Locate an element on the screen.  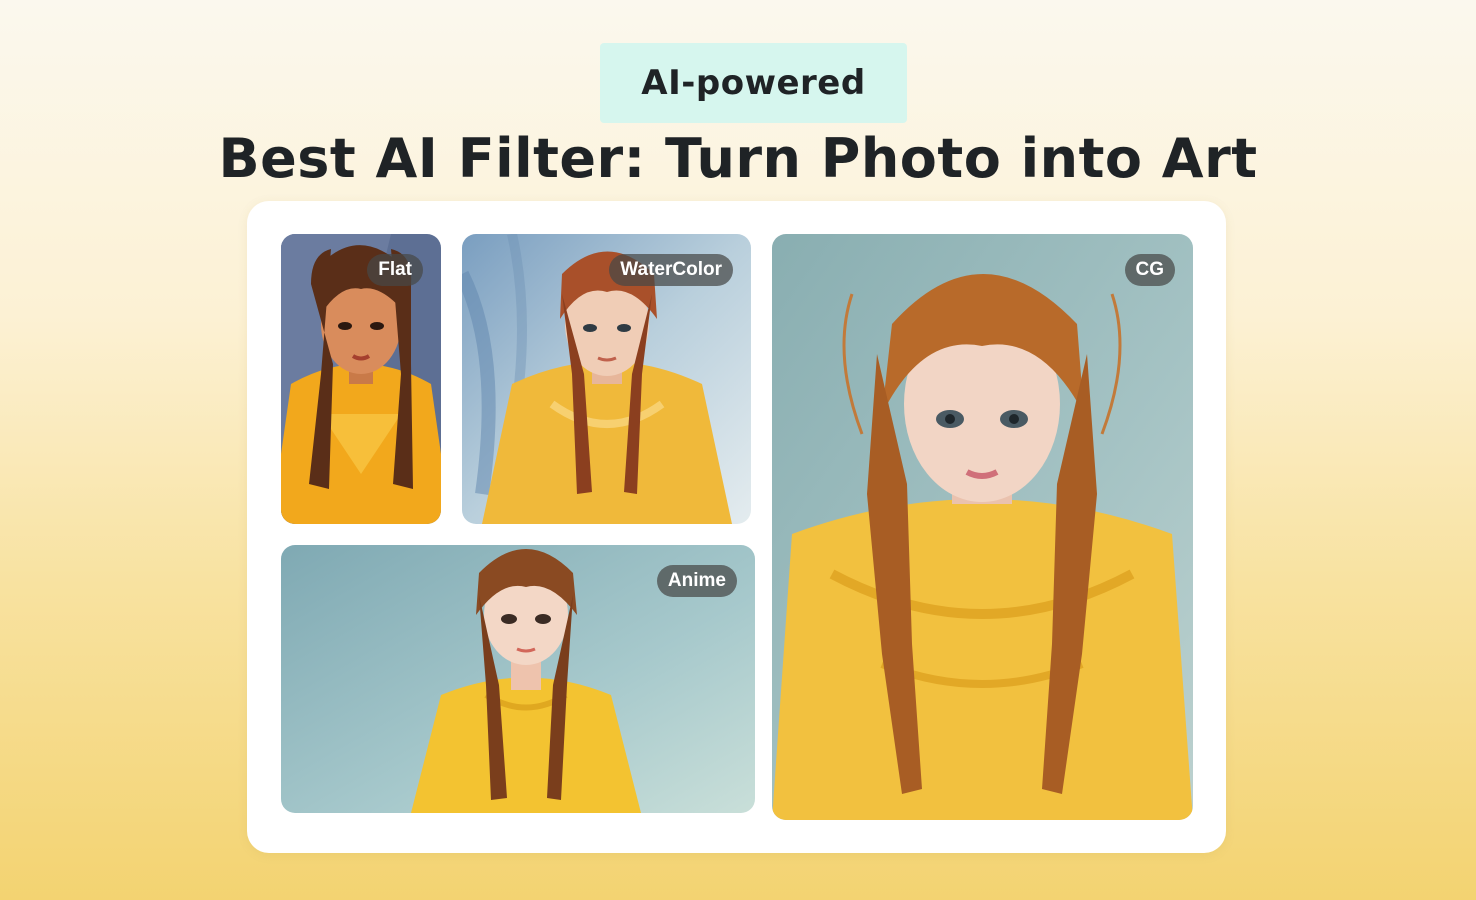
anime-style-image: Anime is located at coordinates (518, 679).